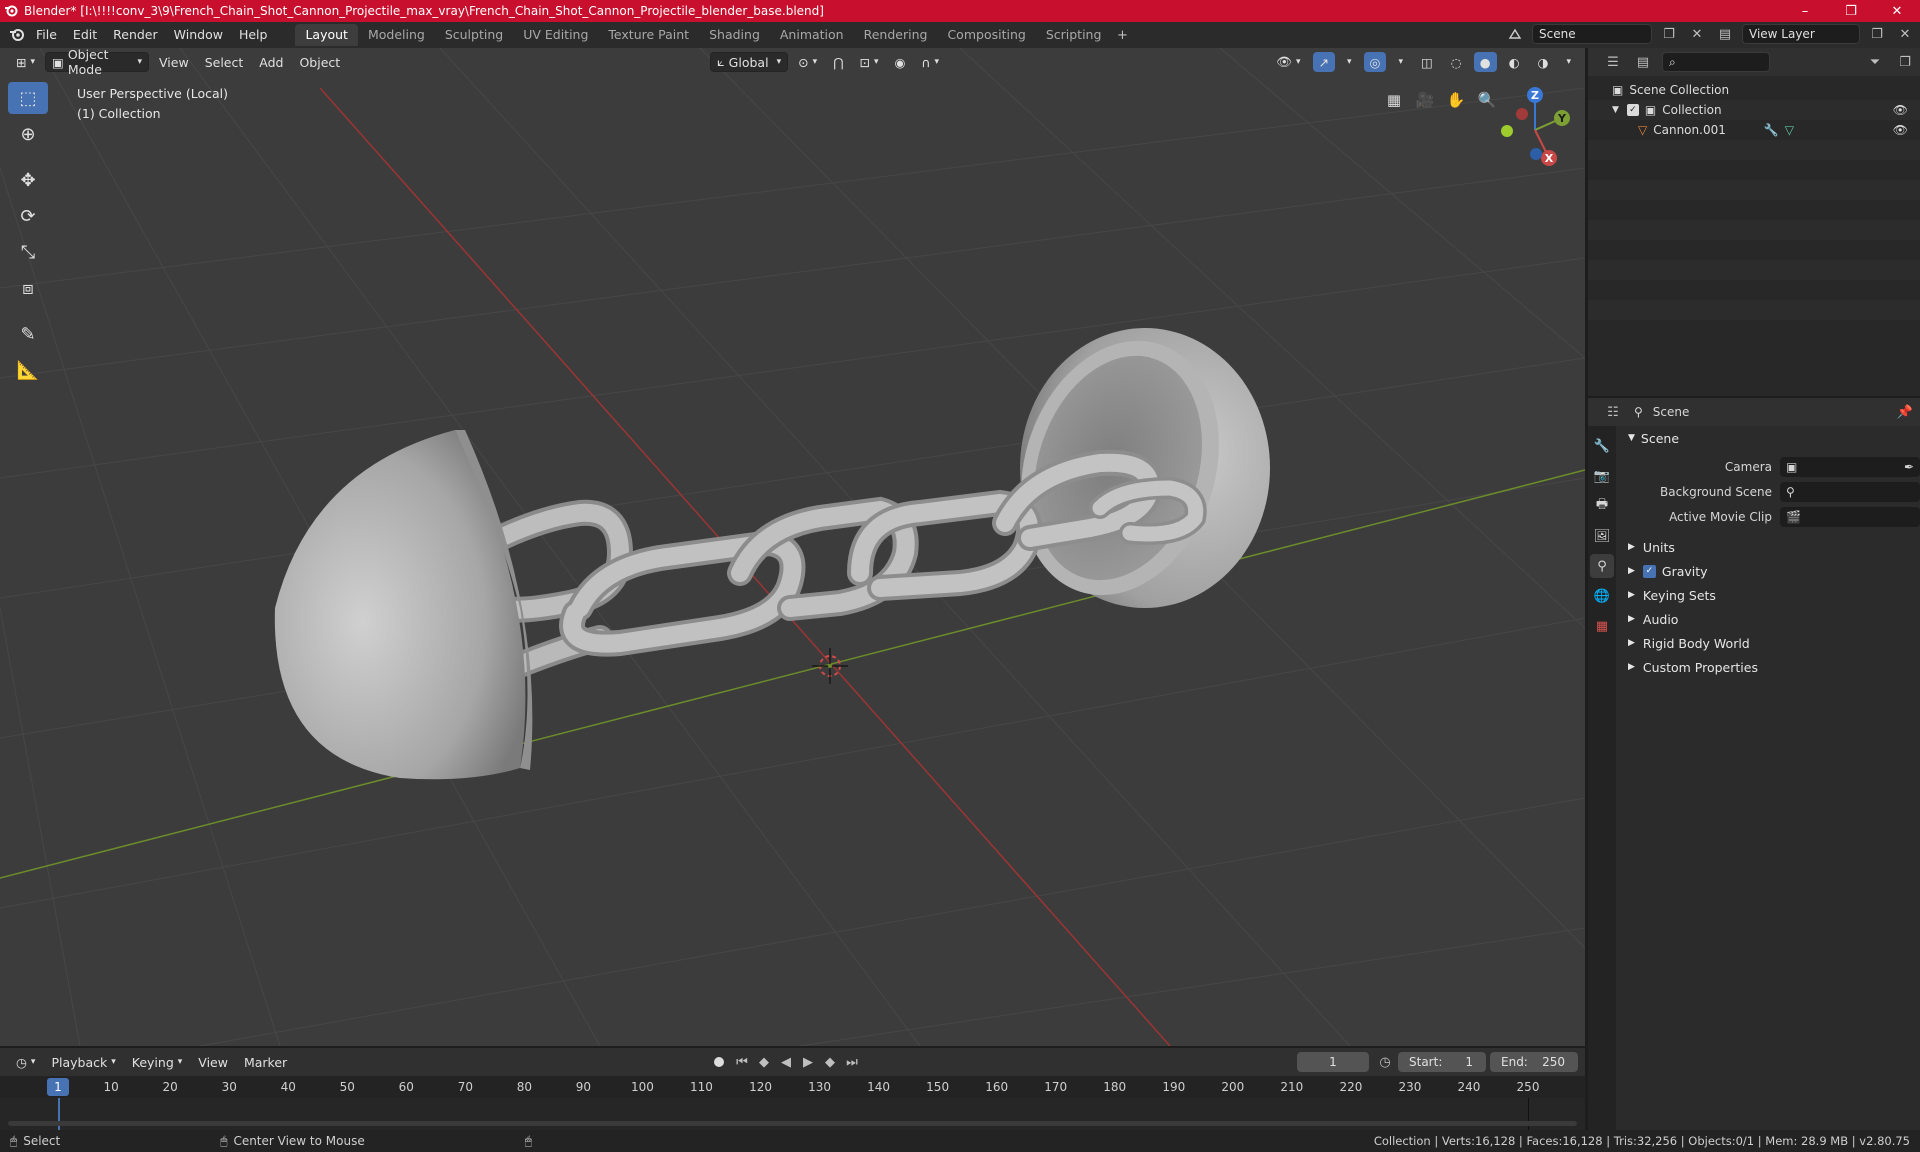 Image resolution: width=1920 pixels, height=1152 pixels. What do you see at coordinates (1613, 62) in the screenshot?
I see `outliner-editor-type-icon: ☰` at bounding box center [1613, 62].